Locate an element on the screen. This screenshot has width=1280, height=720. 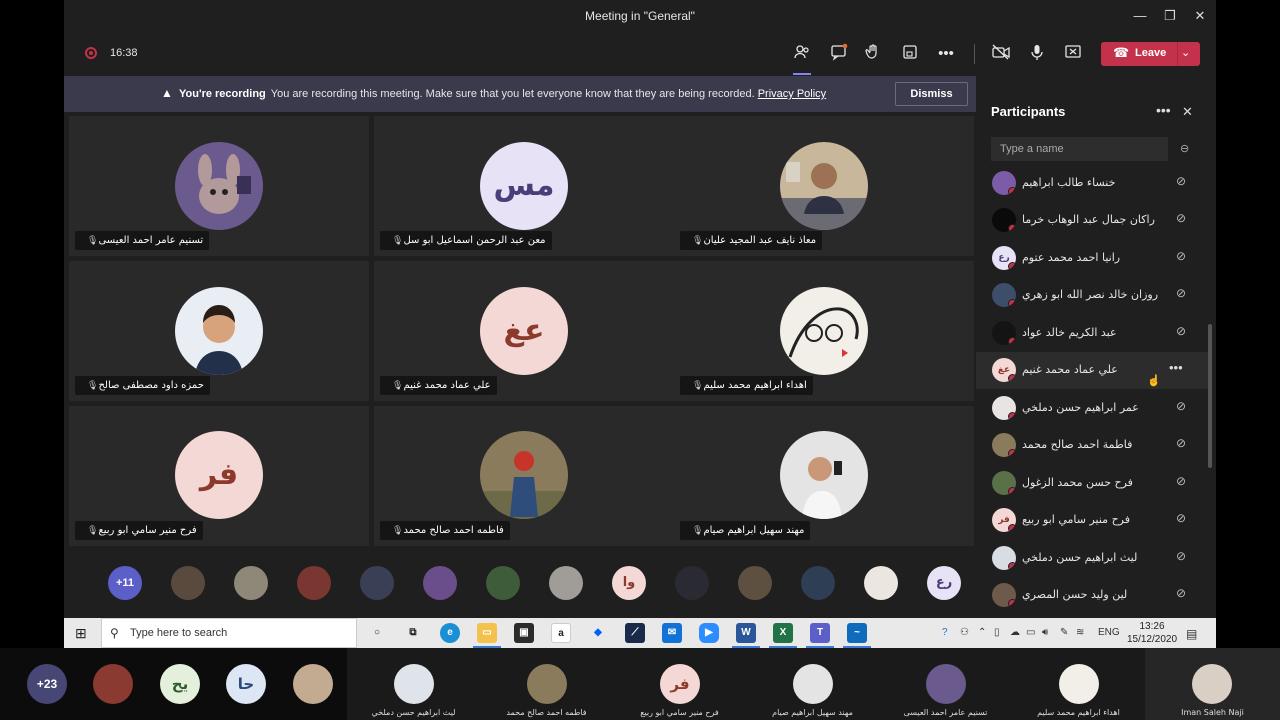
video-tile: مس معن عبد الرحمن اسماعيل ابو سل🎙︎ is located at coordinates (524, 186).